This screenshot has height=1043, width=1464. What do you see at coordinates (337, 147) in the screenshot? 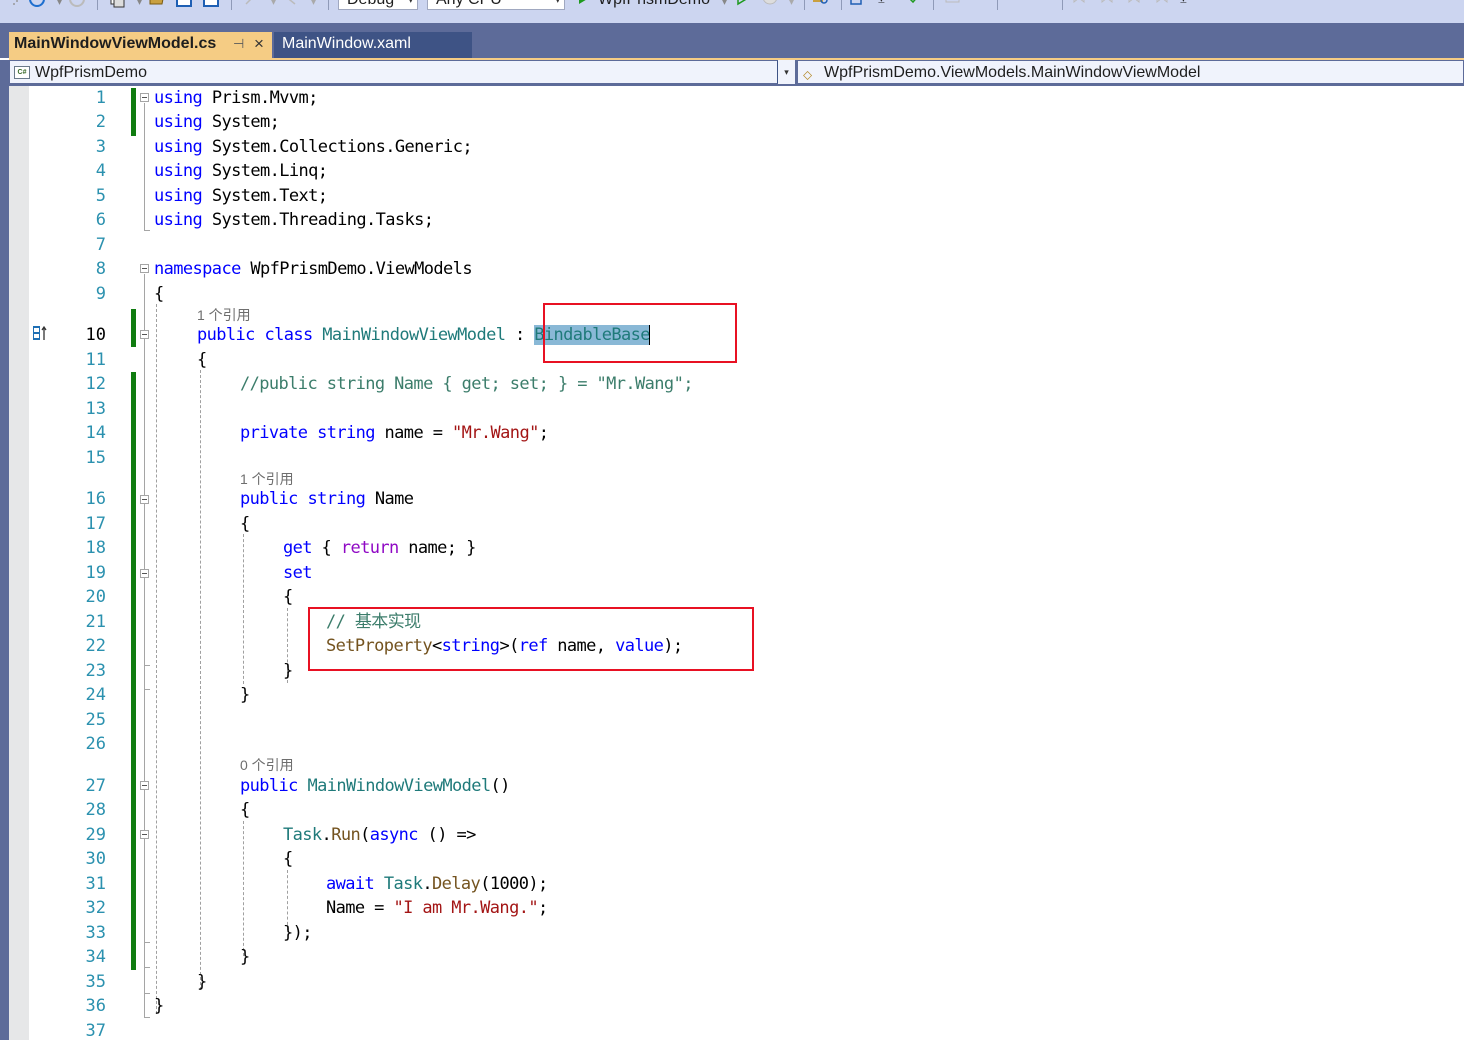
I see `code-text: System.Collections.Generic;` at bounding box center [337, 147].